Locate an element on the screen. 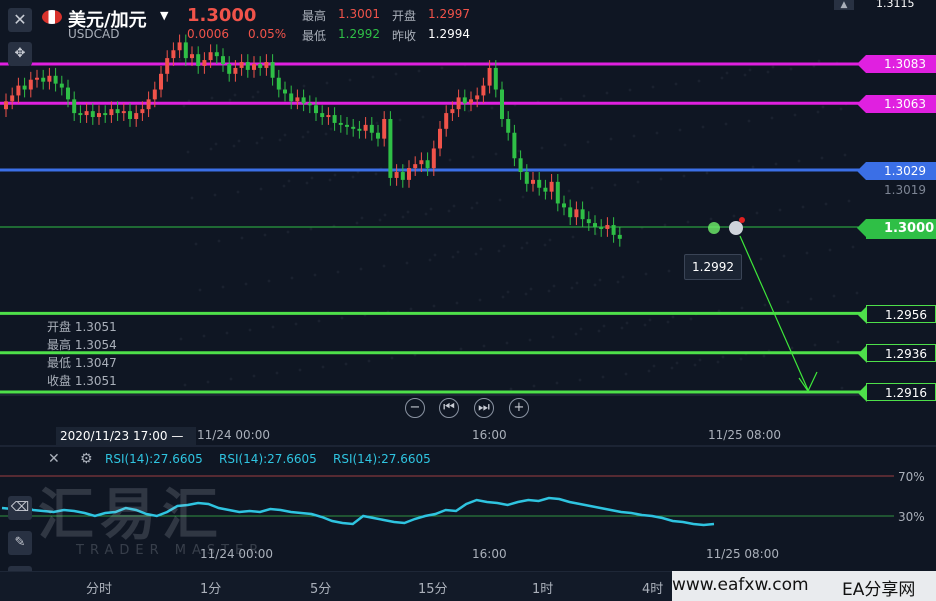 The image size is (936, 601). step-back-button: ⏮ is located at coordinates (449, 408).